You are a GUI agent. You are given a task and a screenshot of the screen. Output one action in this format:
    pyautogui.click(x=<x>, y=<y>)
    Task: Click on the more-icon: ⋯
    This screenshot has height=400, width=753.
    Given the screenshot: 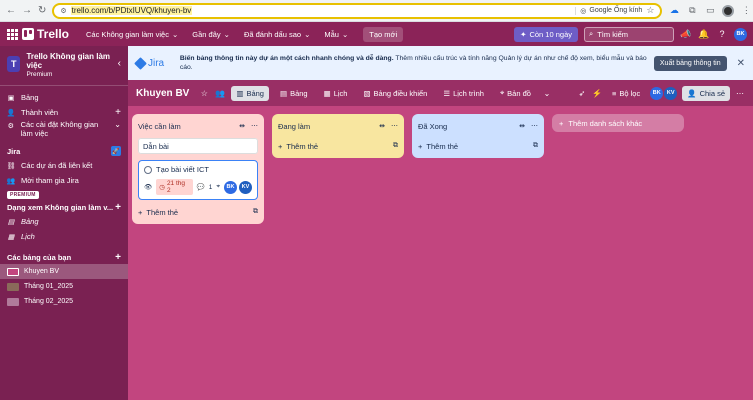 What is the action you would take?
    pyautogui.click(x=740, y=93)
    